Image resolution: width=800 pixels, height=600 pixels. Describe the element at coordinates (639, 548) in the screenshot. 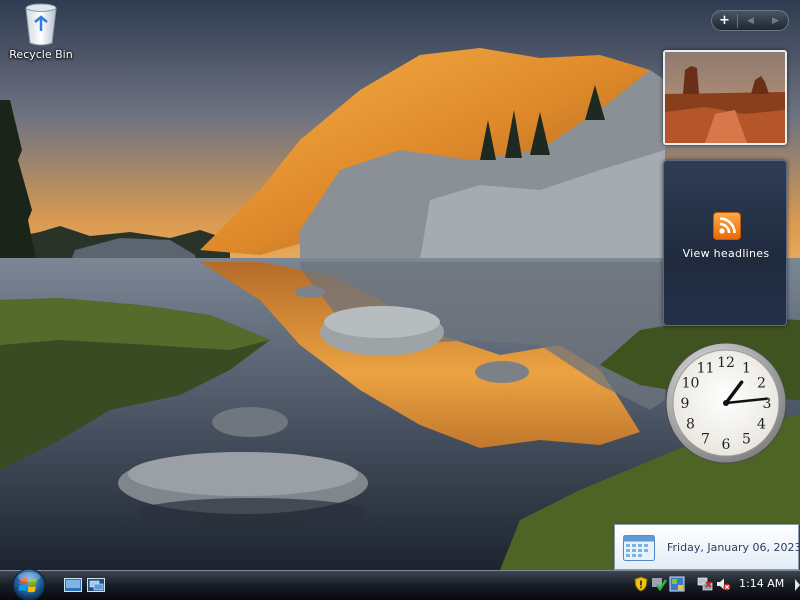

I see `calendar-icon` at that location.